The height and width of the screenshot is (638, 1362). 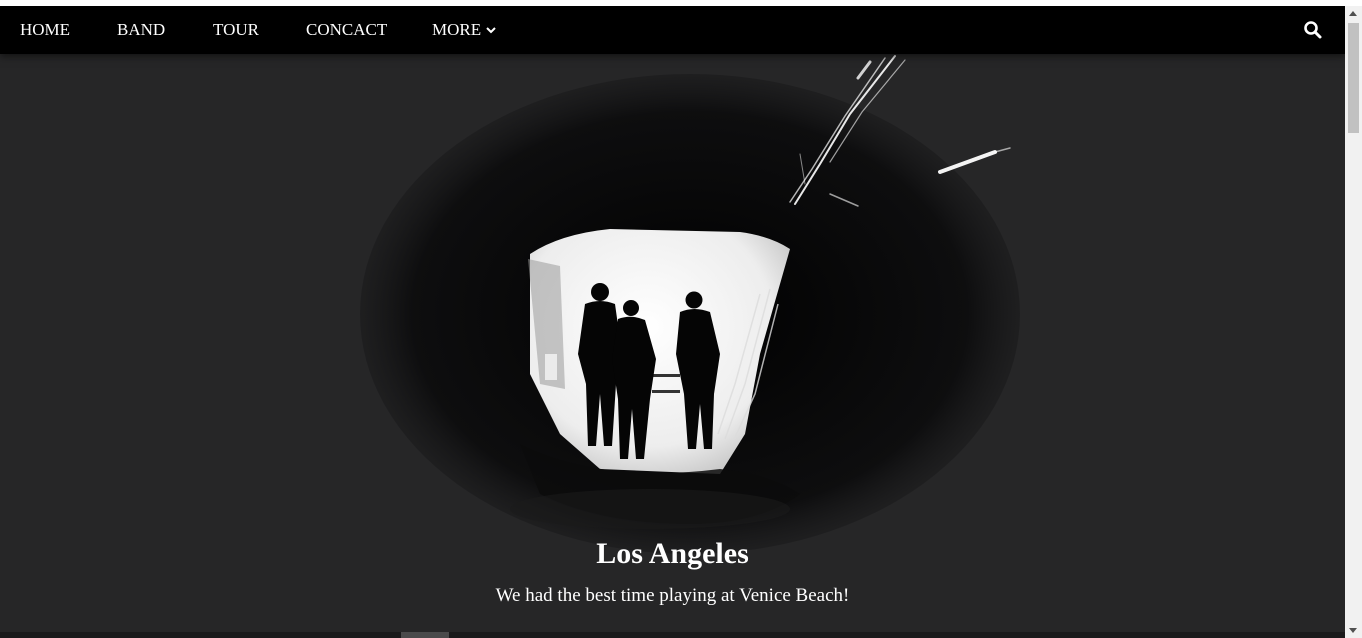 I want to click on hero-title: Los Angeles, so click(x=672, y=553).